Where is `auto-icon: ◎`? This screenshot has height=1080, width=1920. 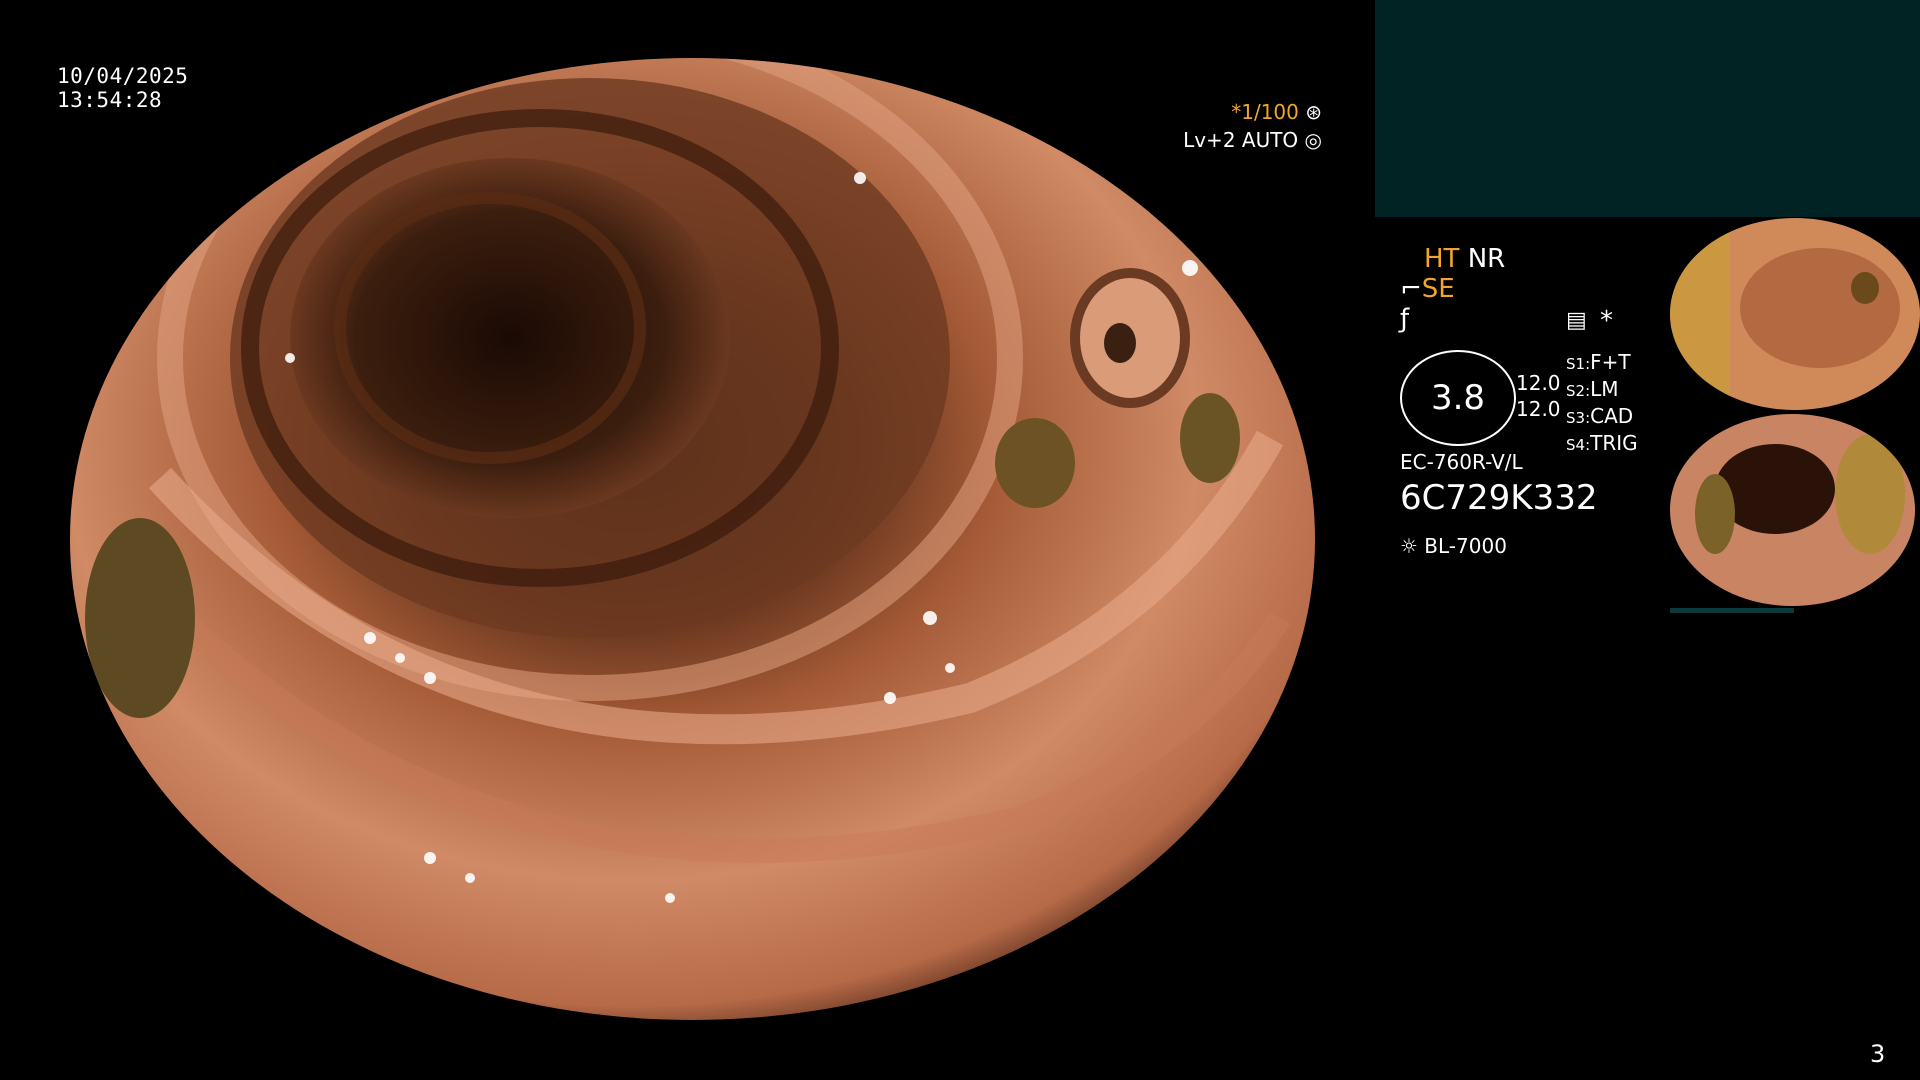
auto-icon: ◎ is located at coordinates (1313, 140).